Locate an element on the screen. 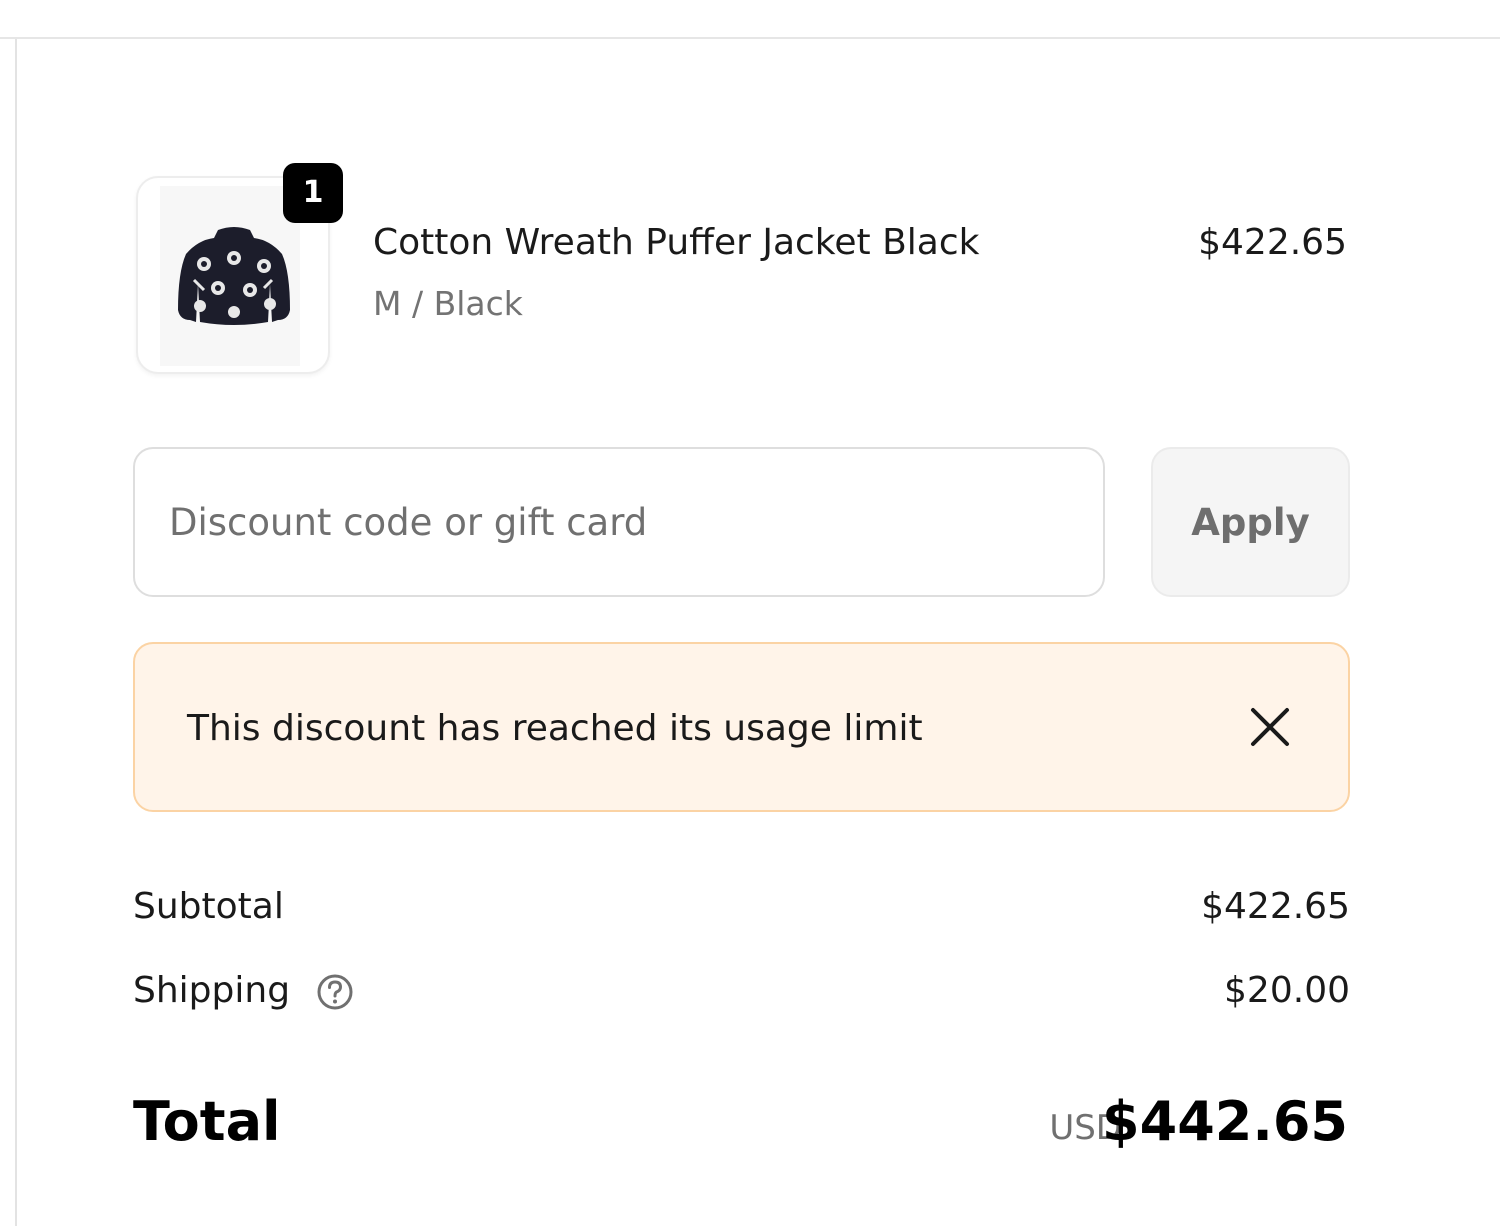  total-value: $442.65 is located at coordinates (1225, 1121).